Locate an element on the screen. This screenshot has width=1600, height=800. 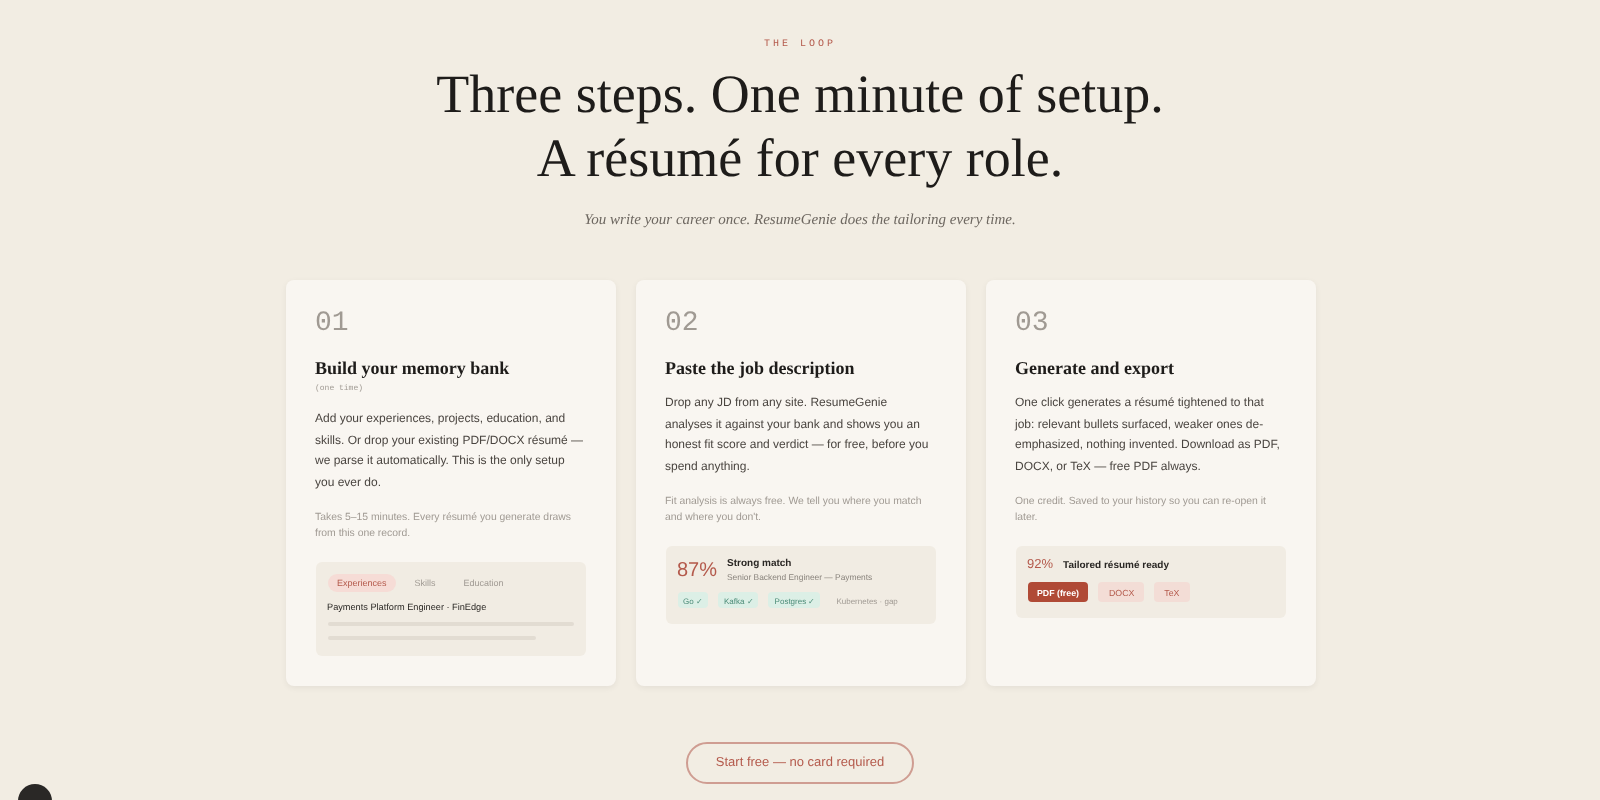
step-number: 03 is located at coordinates (1033, 324).